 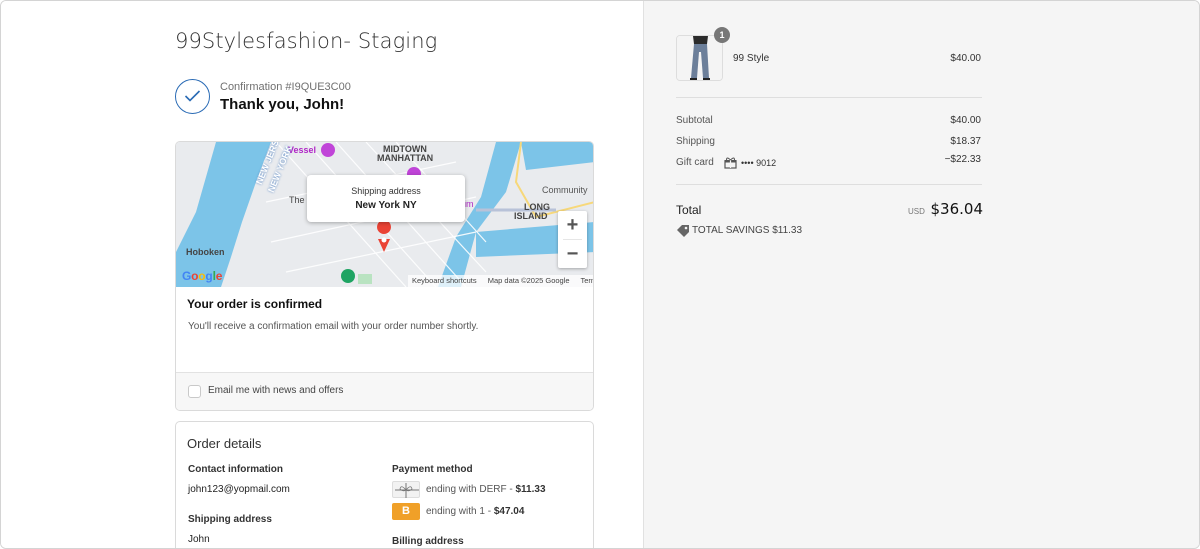 I want to click on map-zoom-controls: + −, so click(x=572, y=239).